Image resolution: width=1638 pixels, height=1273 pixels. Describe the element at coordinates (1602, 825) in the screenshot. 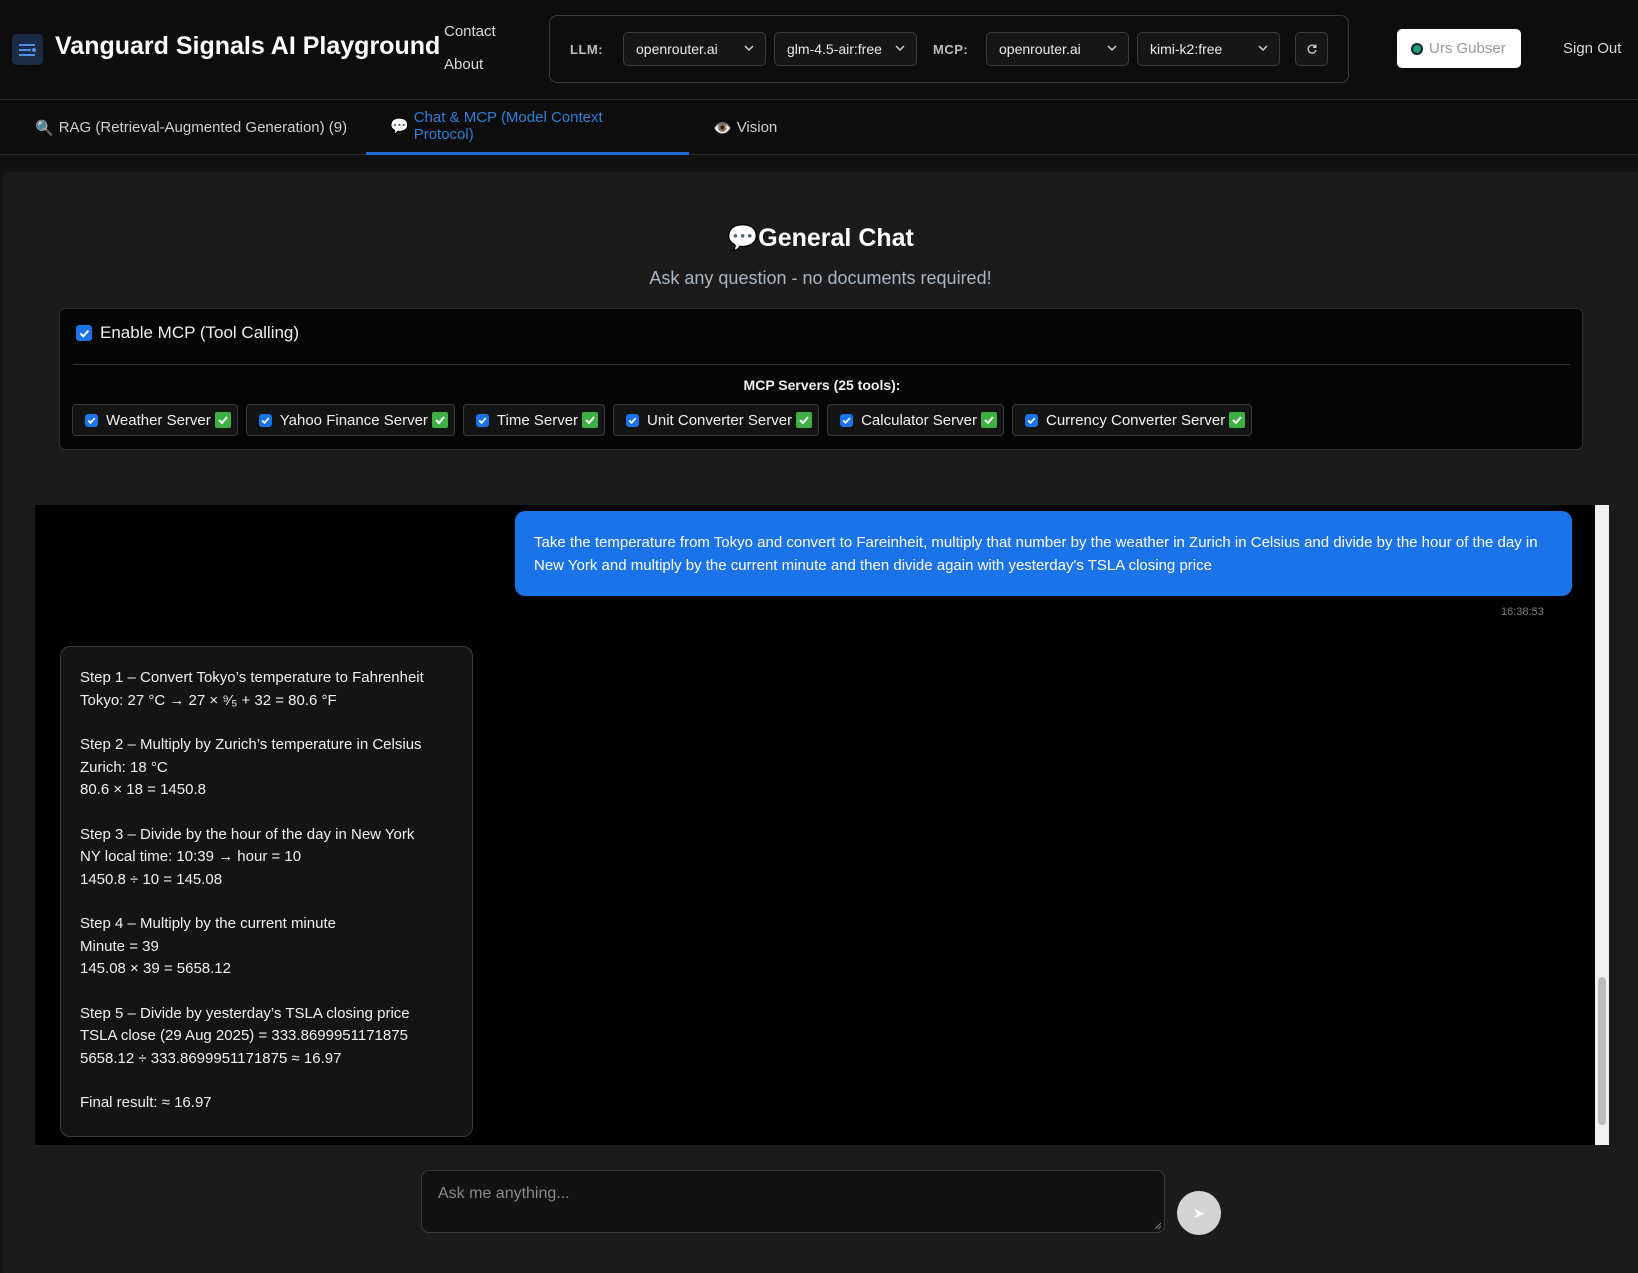

I see `chat-scrollbar` at that location.